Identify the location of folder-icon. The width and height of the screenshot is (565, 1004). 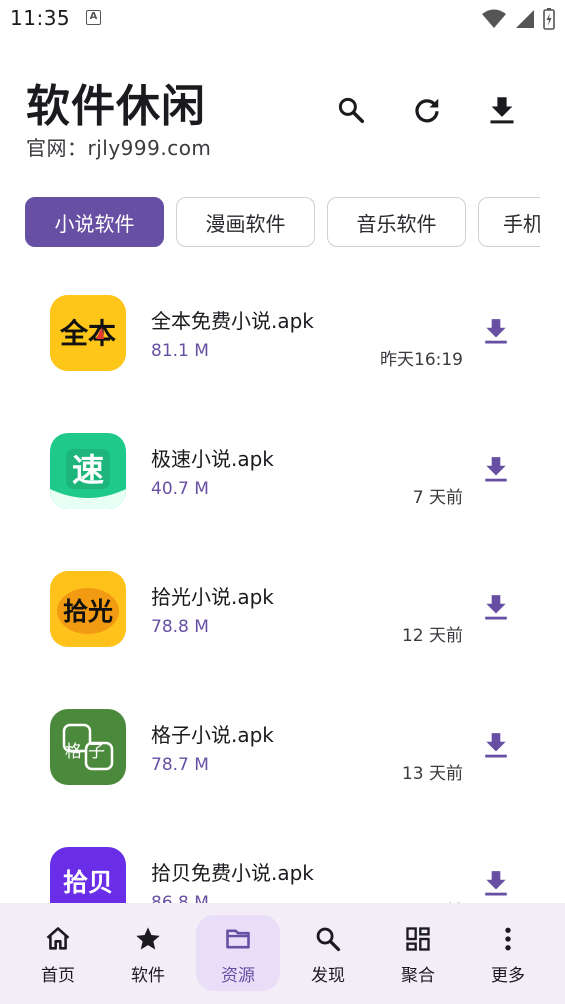
(238, 939).